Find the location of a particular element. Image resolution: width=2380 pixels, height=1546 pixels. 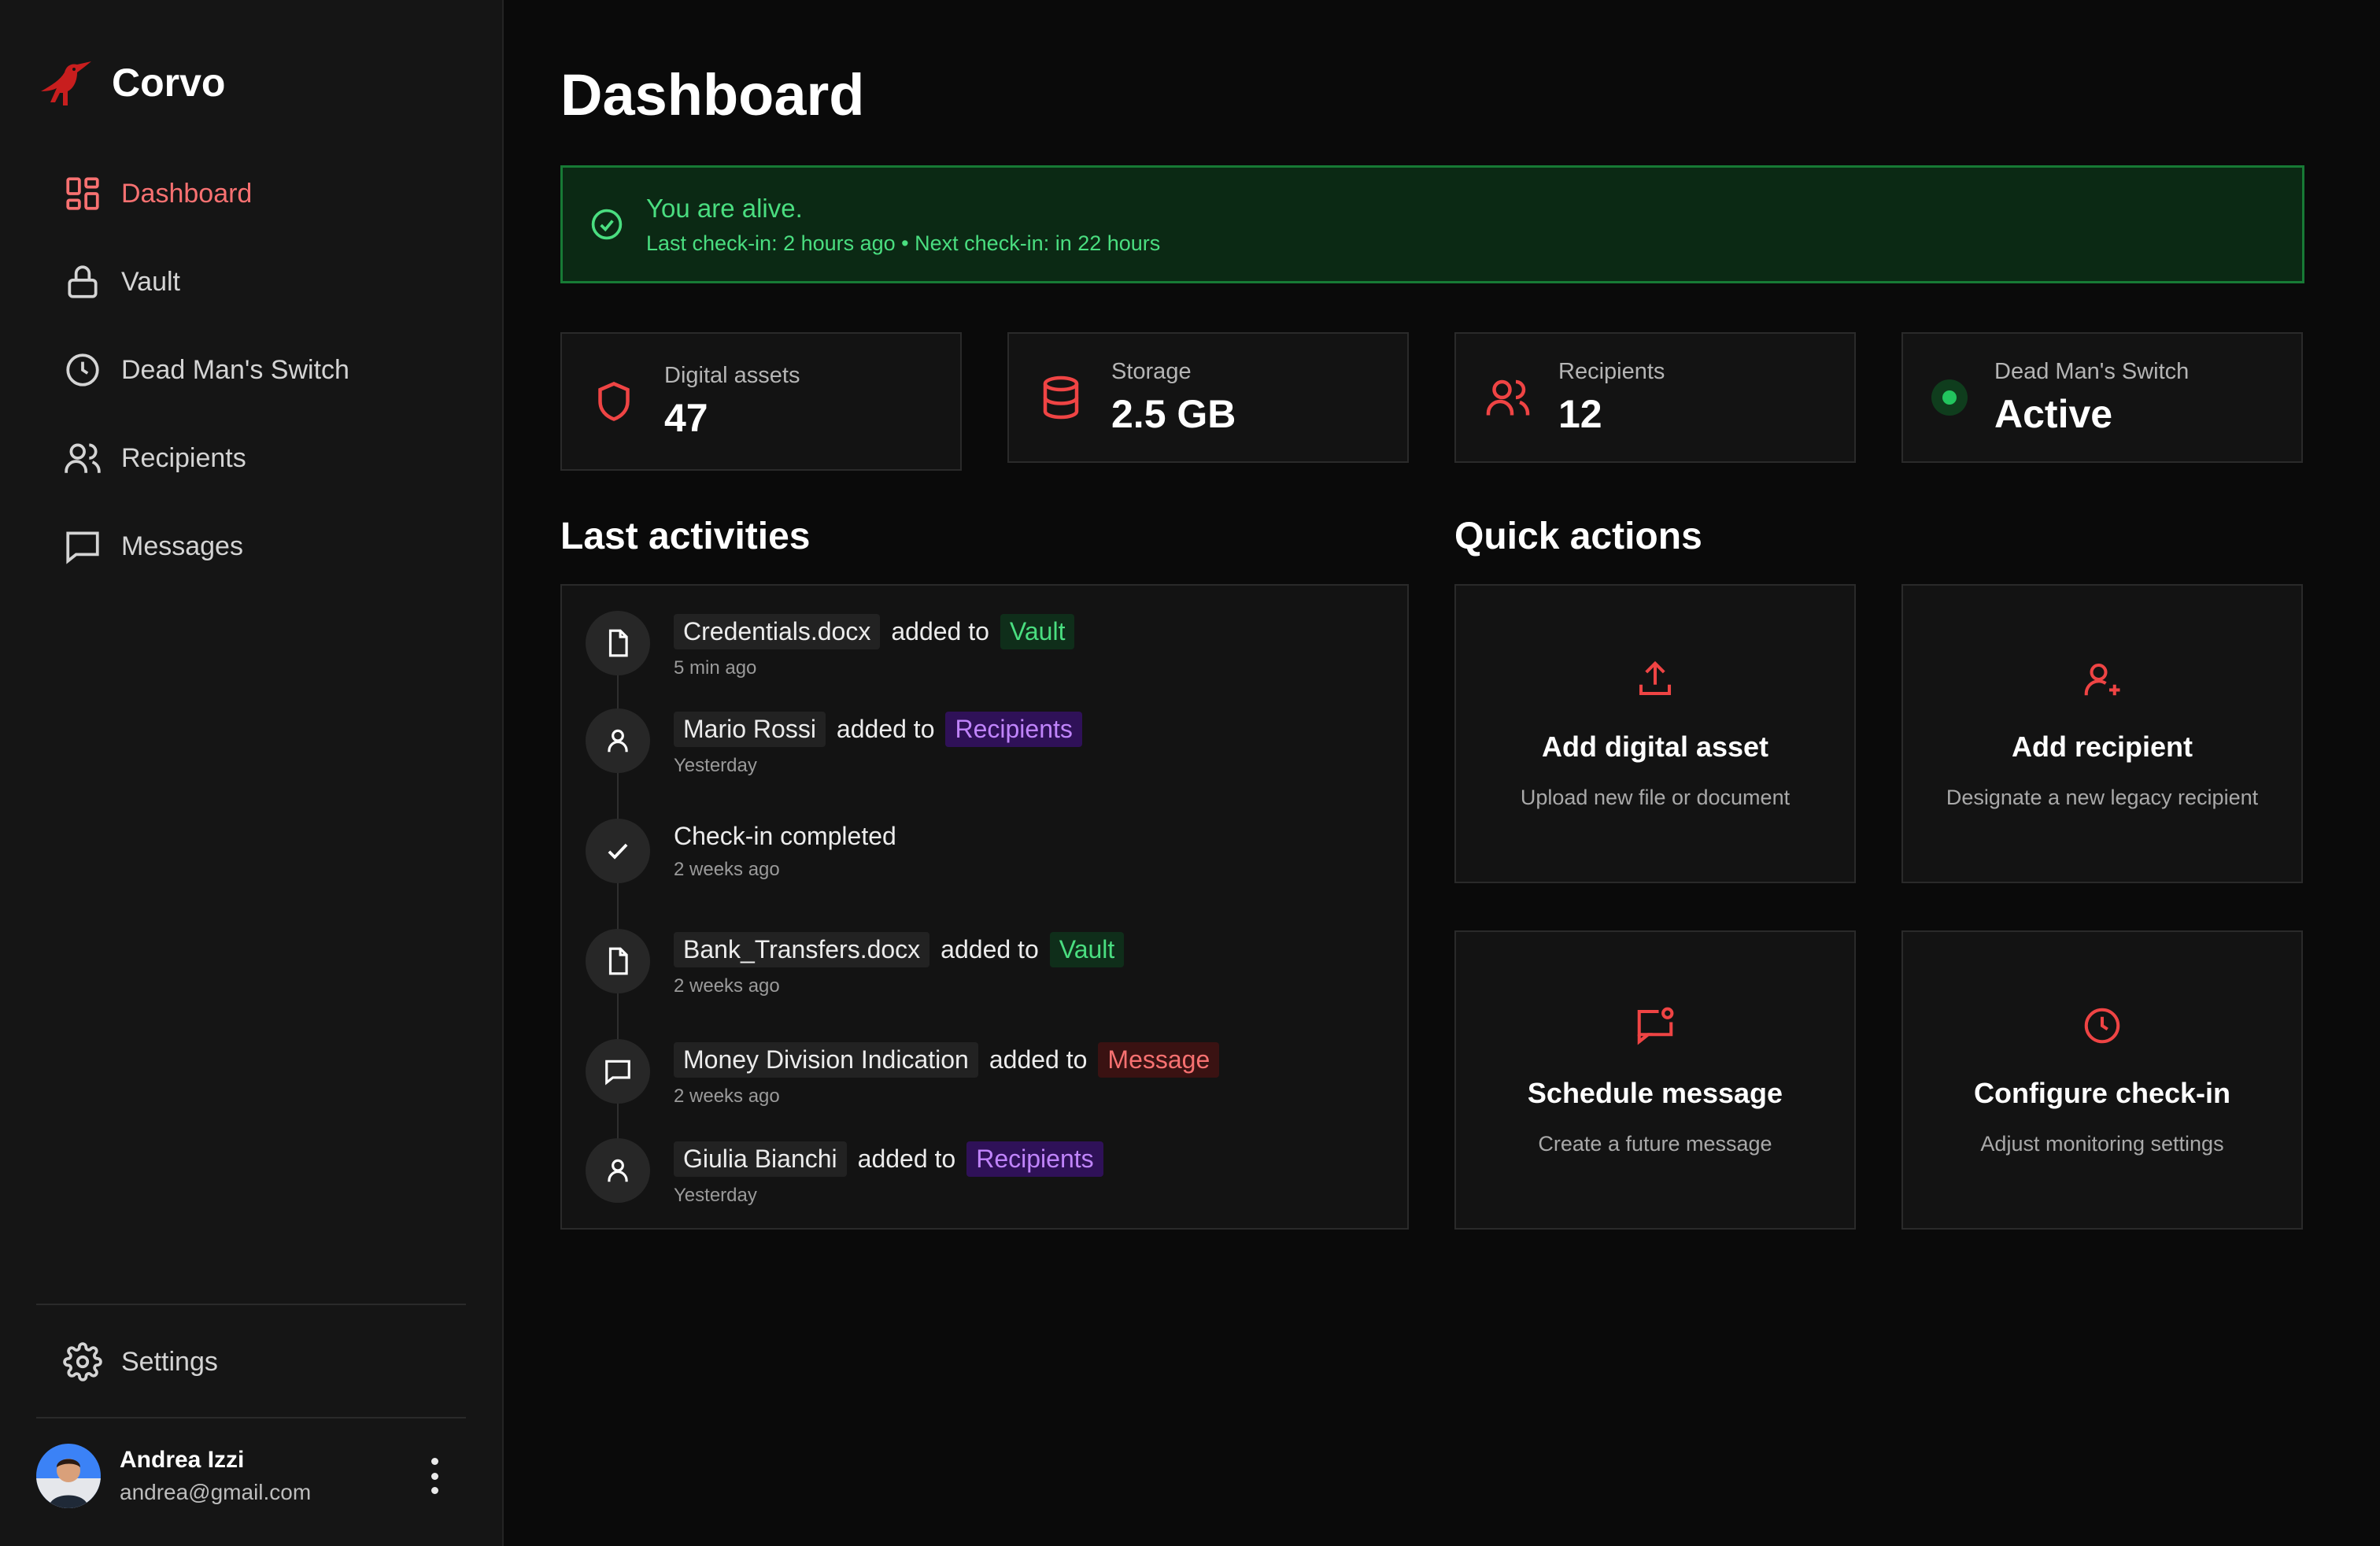

quick-action-title: Configure check-in is located at coordinates (2102, 1093).